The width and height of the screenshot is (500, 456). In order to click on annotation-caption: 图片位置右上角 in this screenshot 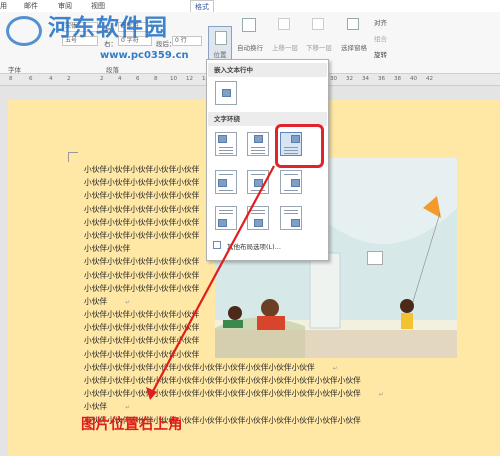, I will do `click(132, 425)`.